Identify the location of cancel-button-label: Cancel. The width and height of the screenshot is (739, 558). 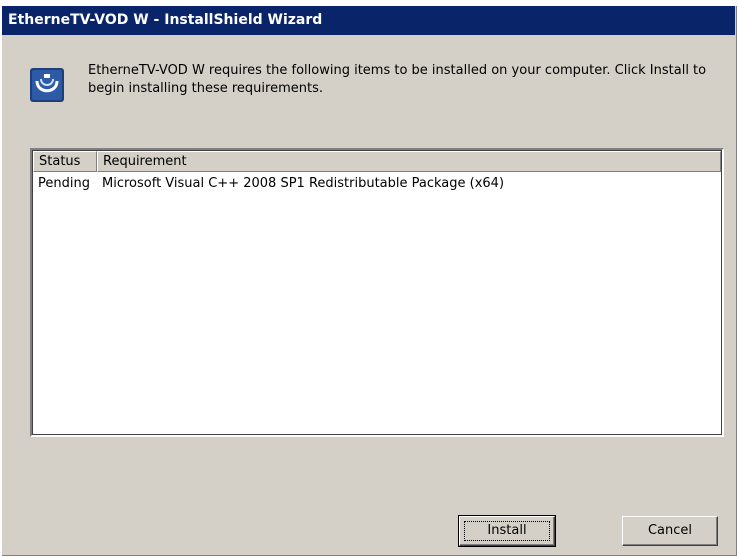
(670, 530).